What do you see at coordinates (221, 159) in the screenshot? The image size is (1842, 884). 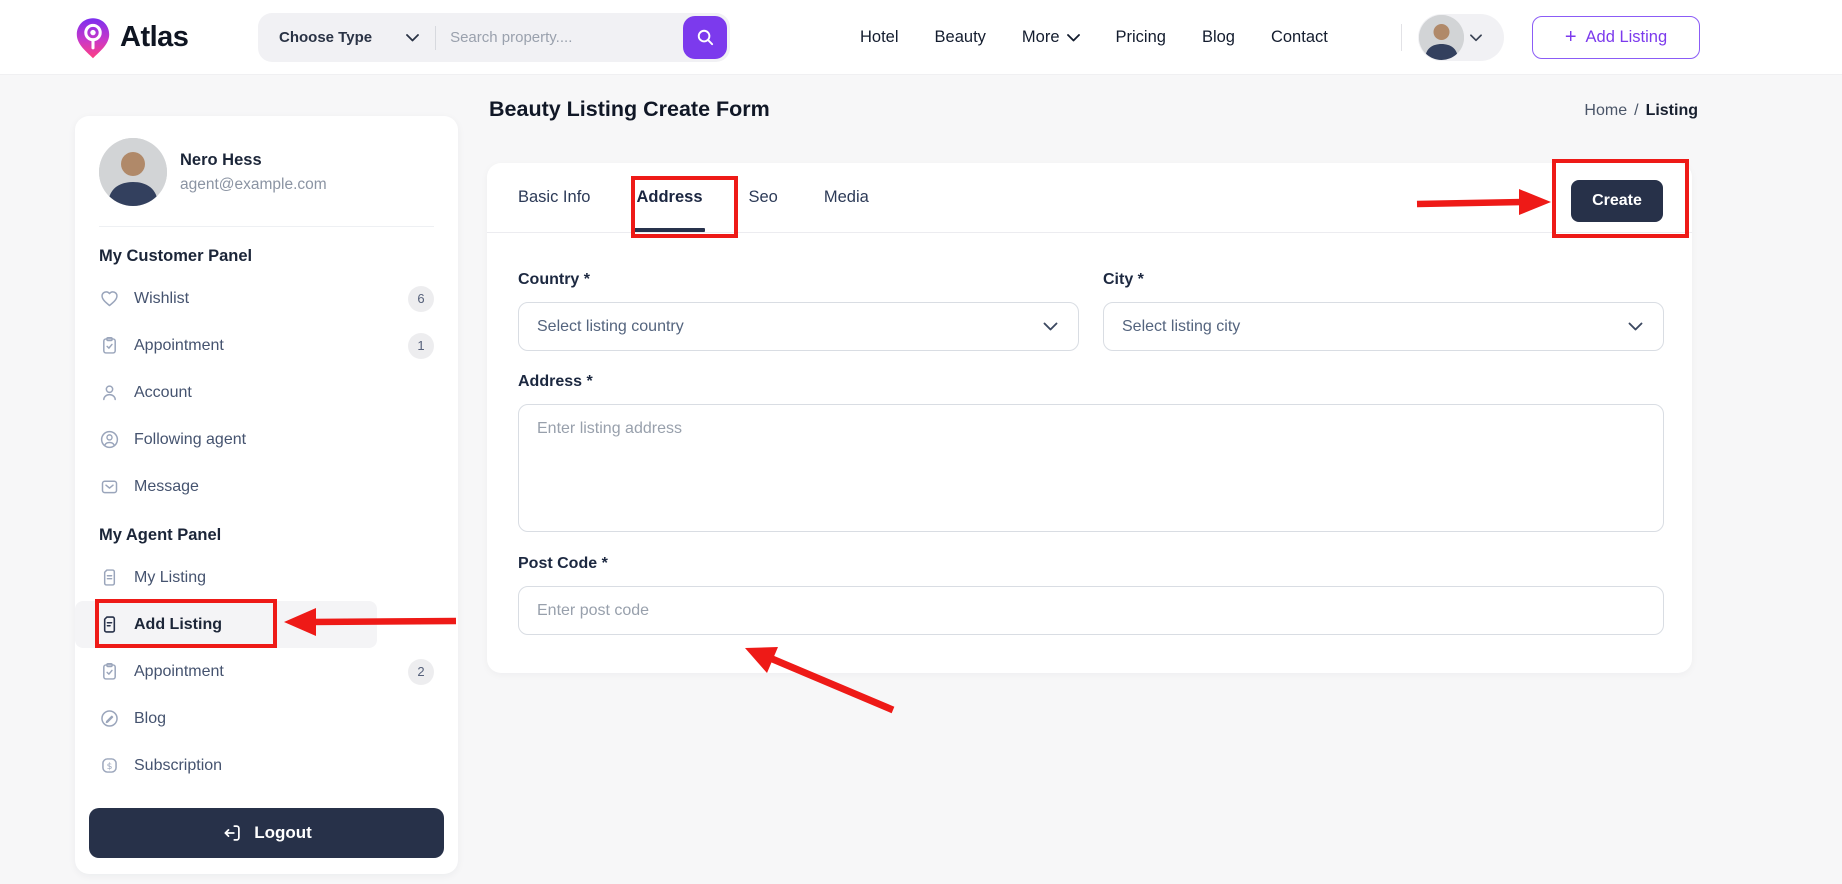 I see `user-name: Nero Hess` at bounding box center [221, 159].